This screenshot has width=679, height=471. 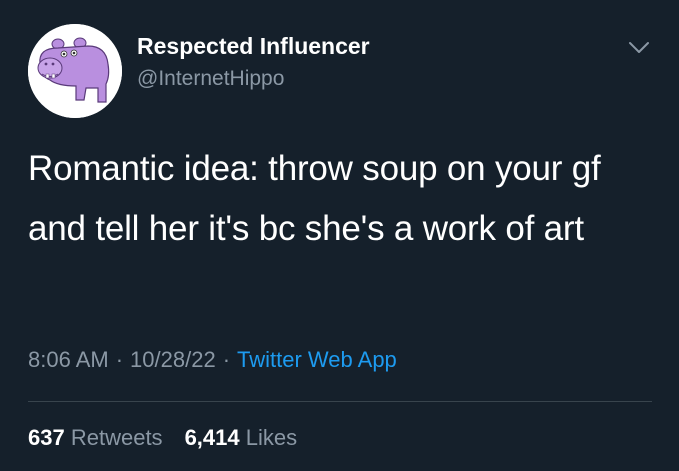 I want to click on likes-label: Likes, so click(x=271, y=437).